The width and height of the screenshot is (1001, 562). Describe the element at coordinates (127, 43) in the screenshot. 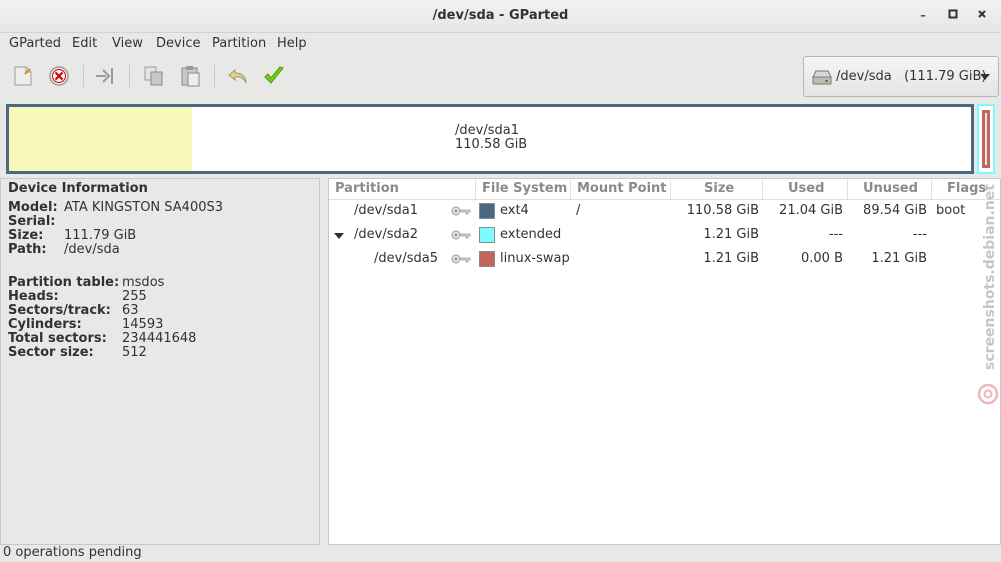

I see `menu-view: View` at that location.